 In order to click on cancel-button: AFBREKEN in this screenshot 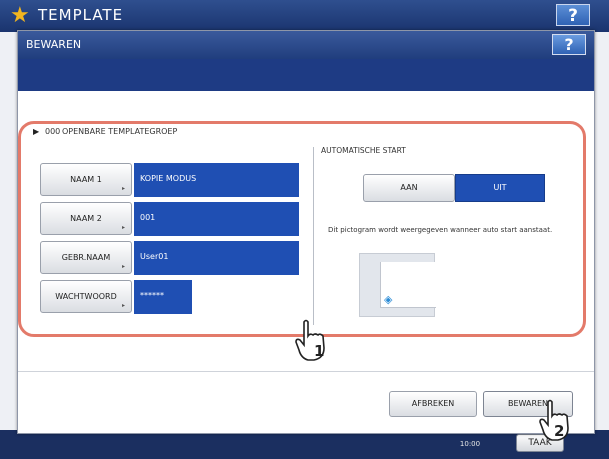, I will do `click(433, 404)`.